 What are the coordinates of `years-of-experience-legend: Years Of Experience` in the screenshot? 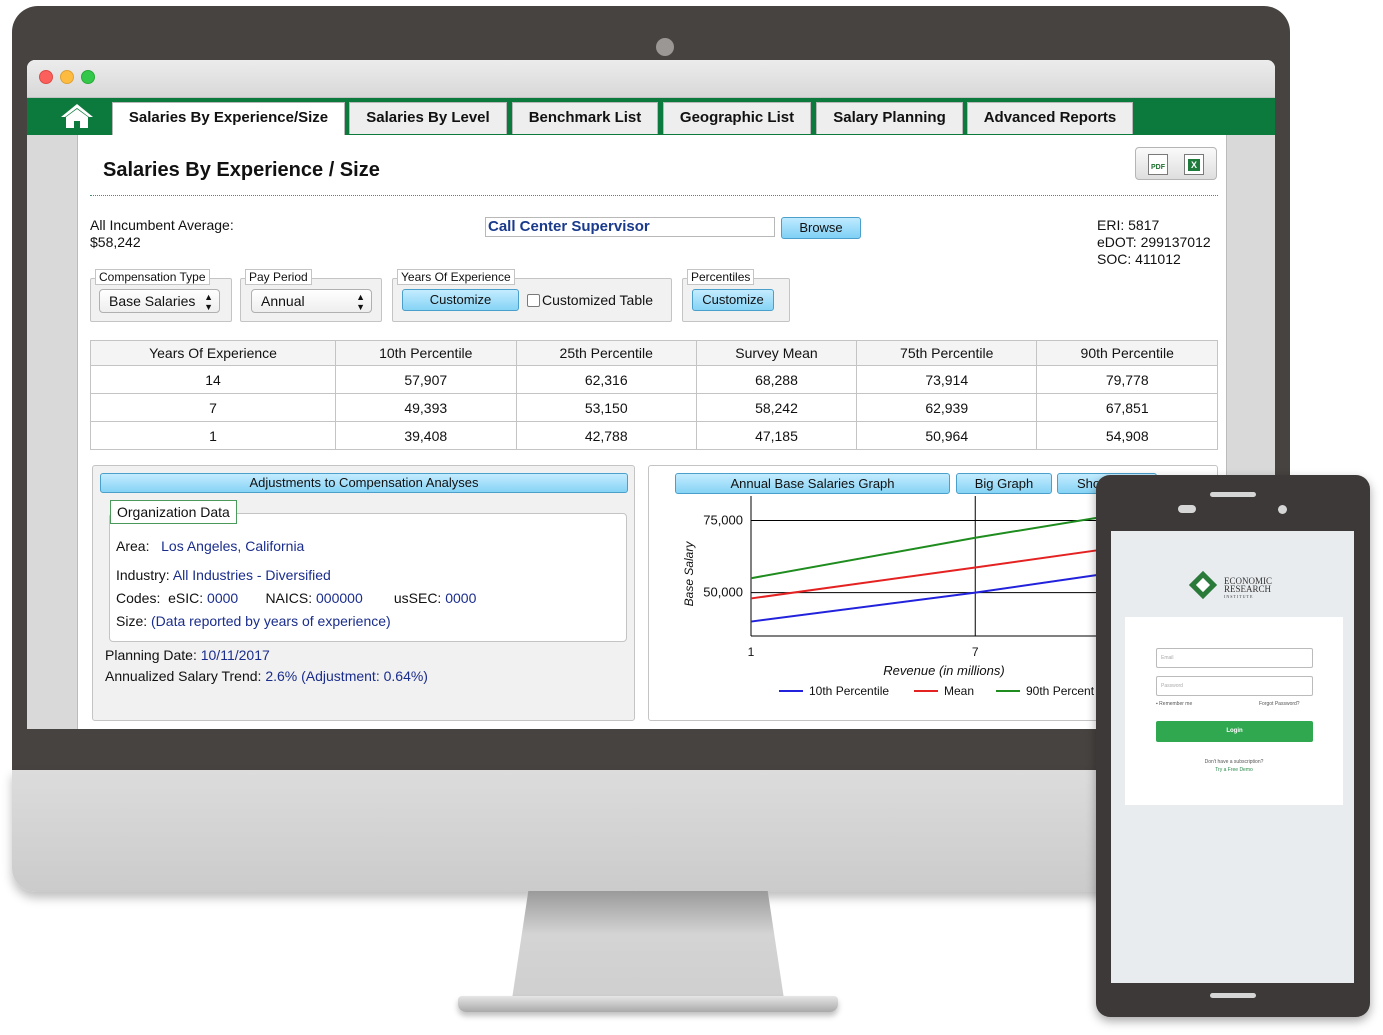 It's located at (456, 277).